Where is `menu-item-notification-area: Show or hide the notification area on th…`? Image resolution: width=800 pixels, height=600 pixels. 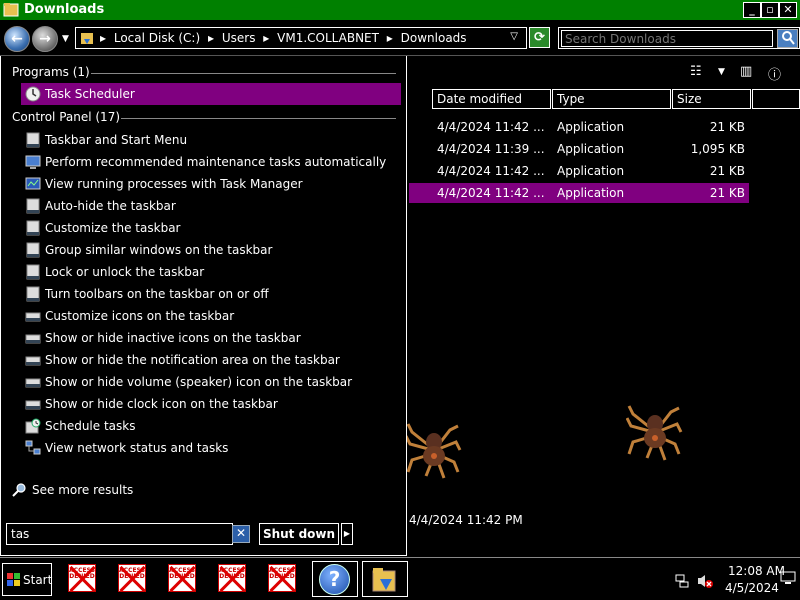 menu-item-notification-area: Show or hide the notification area on th… is located at coordinates (211, 360).